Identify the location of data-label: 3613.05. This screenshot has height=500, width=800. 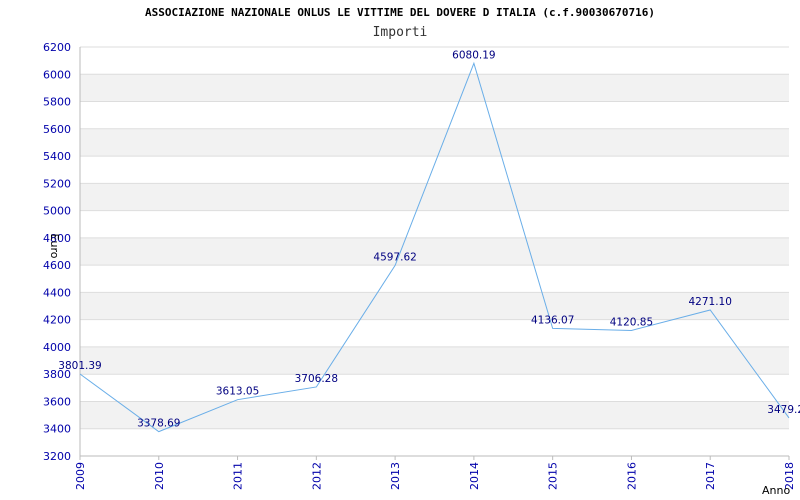
(237, 392).